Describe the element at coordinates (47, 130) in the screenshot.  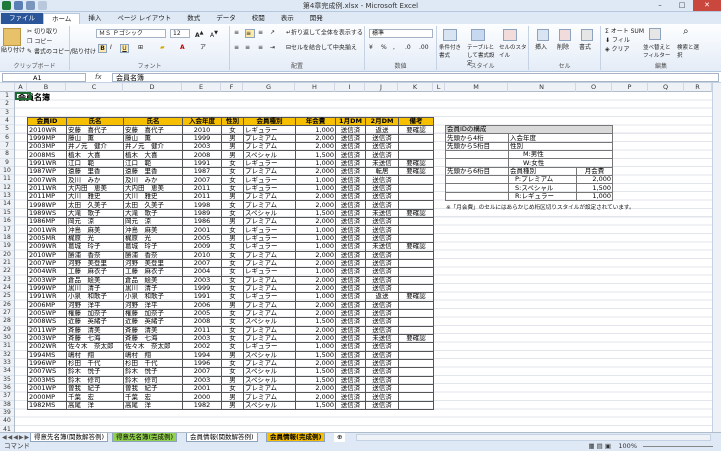
I see `table-cell: 2010WR` at that location.